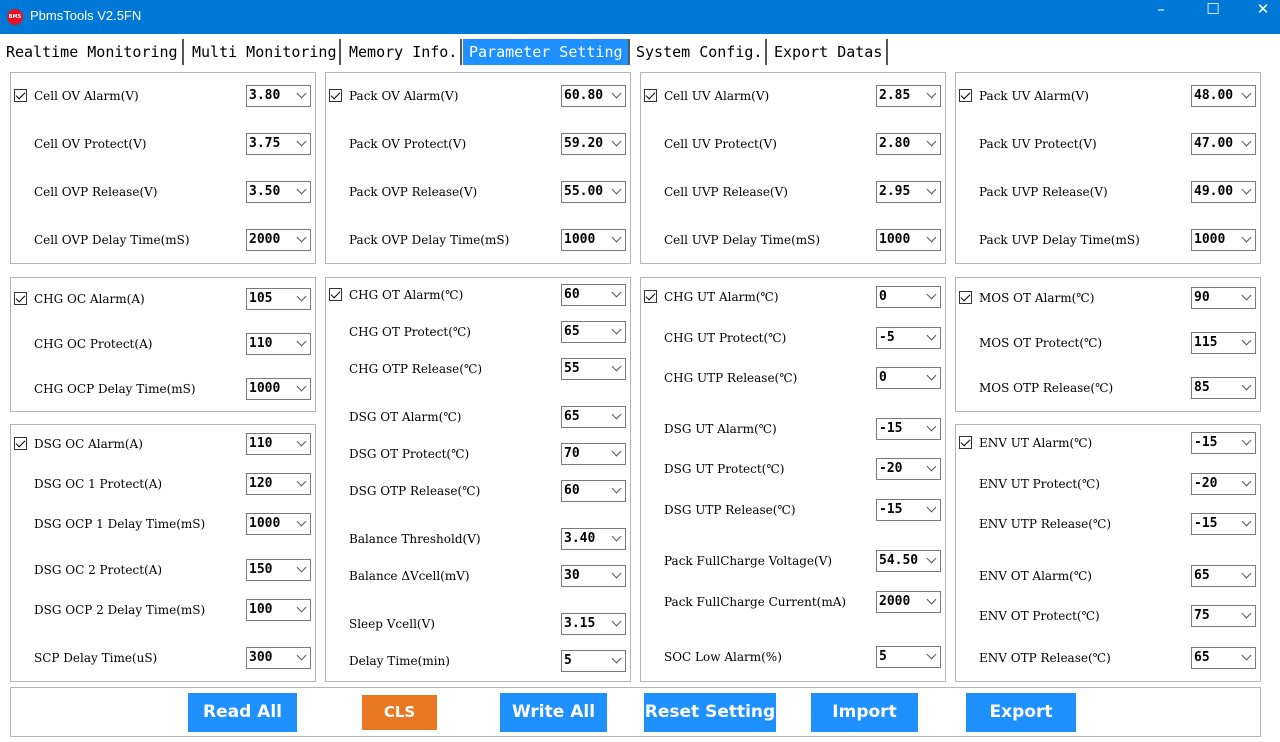 The width and height of the screenshot is (1280, 742). Describe the element at coordinates (593, 295) in the screenshot. I see `temp-chg-dsg-ot-chg-alarm-select: 60` at that location.